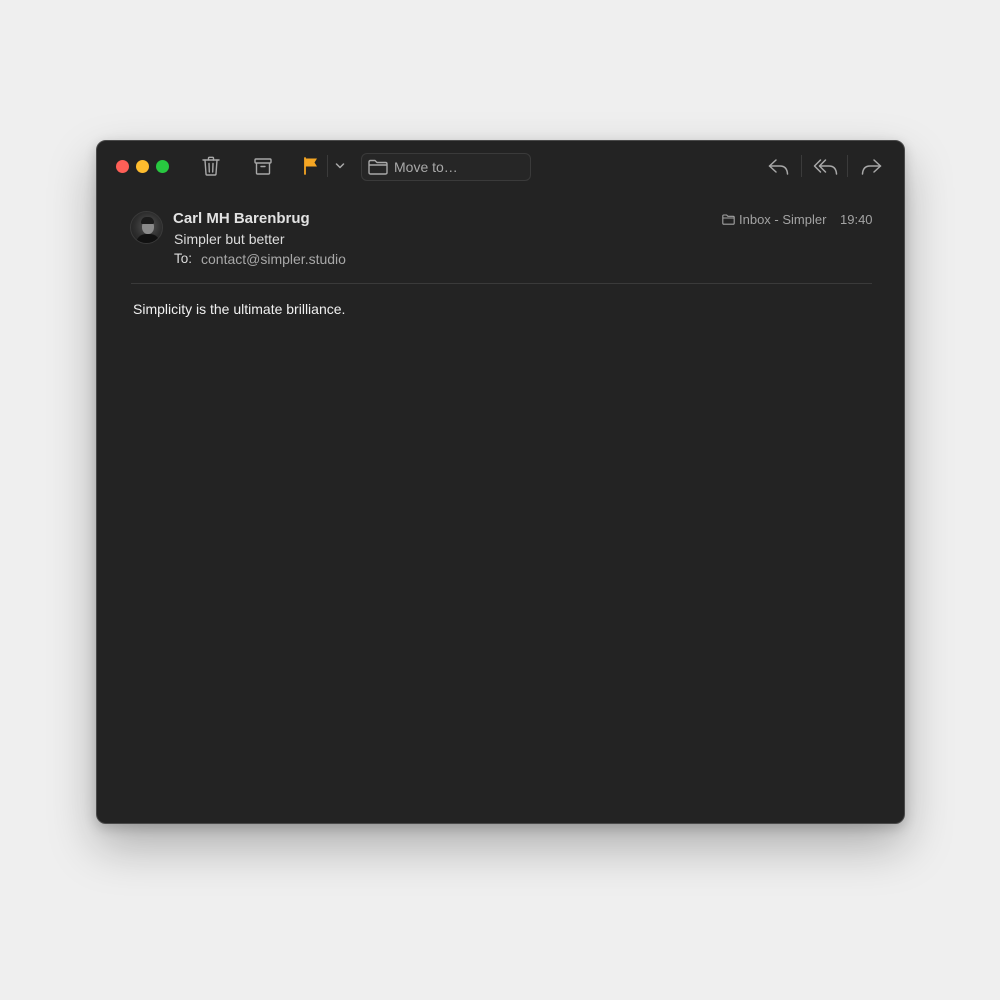  I want to click on archive-icon, so click(263, 166).